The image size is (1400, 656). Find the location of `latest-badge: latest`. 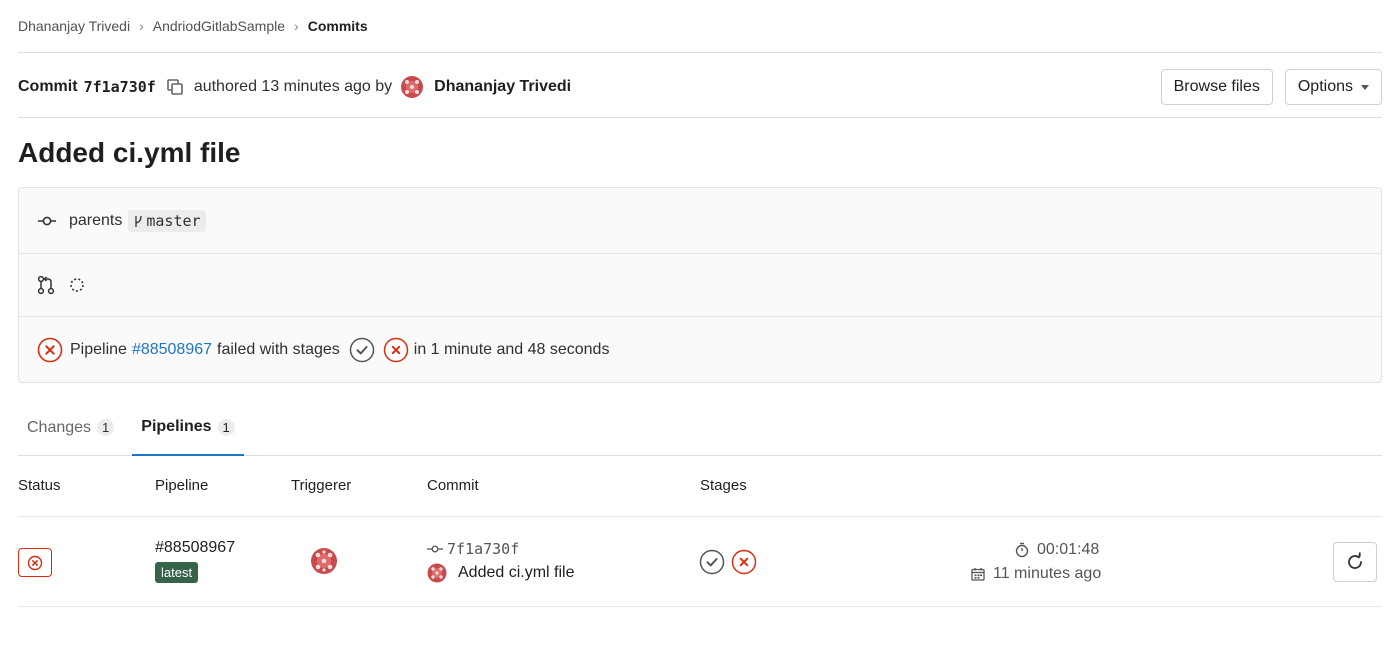

latest-badge: latest is located at coordinates (177, 572).